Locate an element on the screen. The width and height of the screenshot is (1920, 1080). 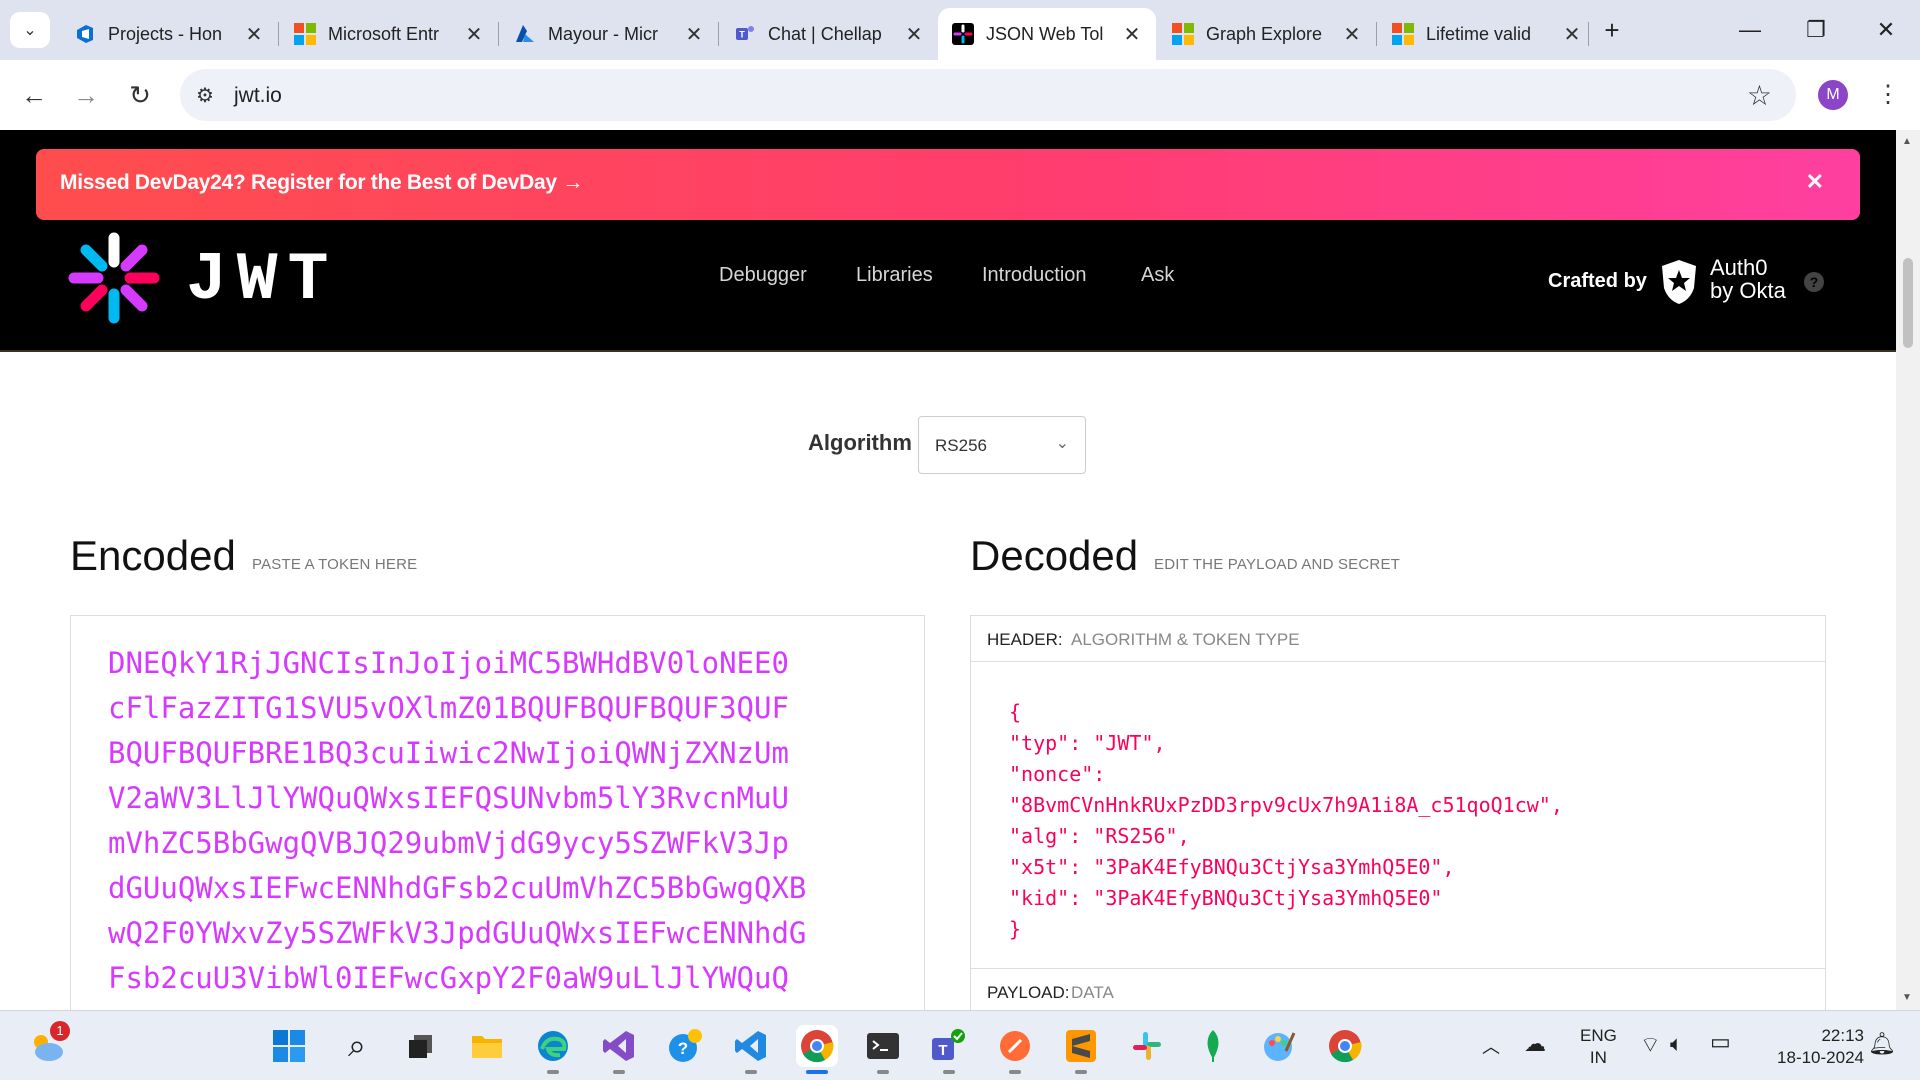
scrollbar-thumb is located at coordinates (1908, 303).